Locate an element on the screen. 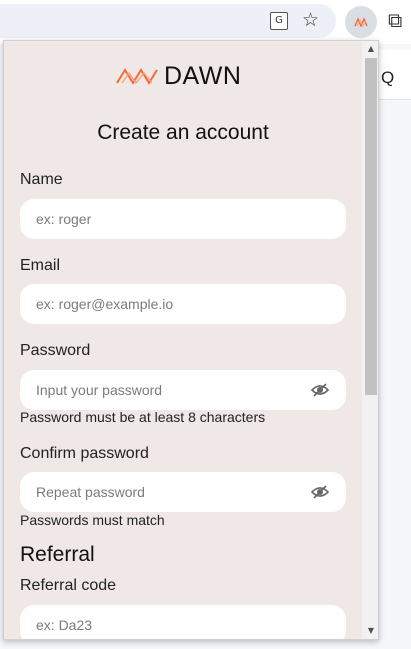  bookmark-star-icon: ☆ is located at coordinates (310, 20).